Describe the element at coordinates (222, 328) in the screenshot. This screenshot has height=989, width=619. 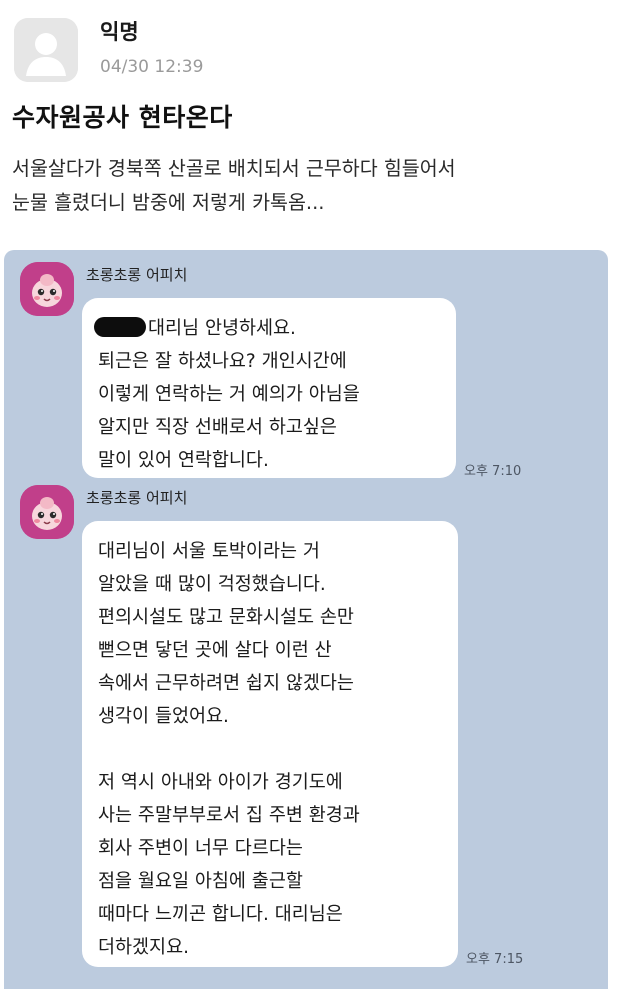
I see `message-greeting: 대리님 안녕하세요.` at that location.